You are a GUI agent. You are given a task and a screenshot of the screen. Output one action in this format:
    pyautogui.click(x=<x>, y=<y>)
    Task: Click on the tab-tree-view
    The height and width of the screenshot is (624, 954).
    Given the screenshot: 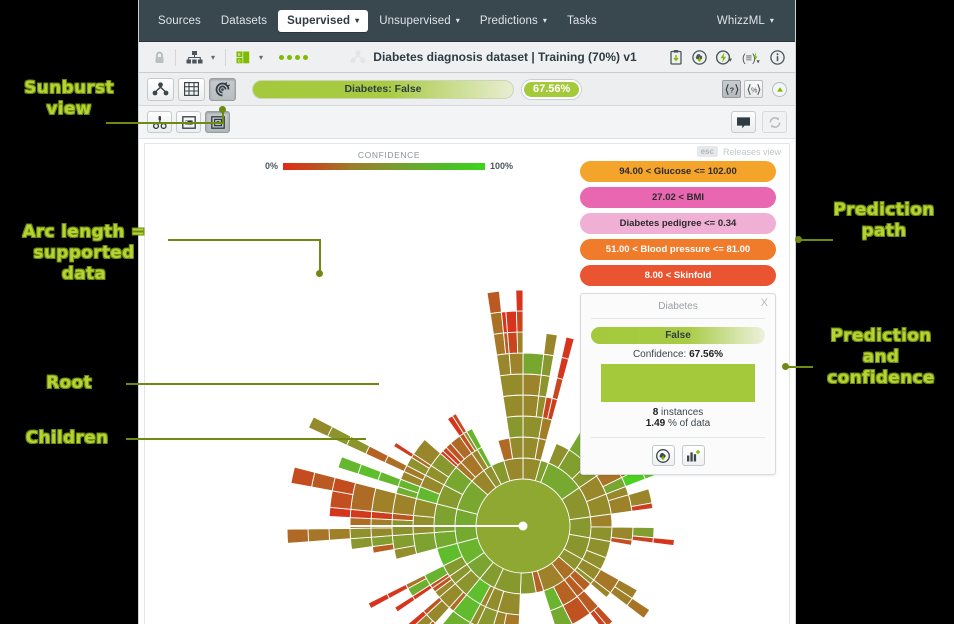 What is the action you would take?
    pyautogui.click(x=160, y=89)
    